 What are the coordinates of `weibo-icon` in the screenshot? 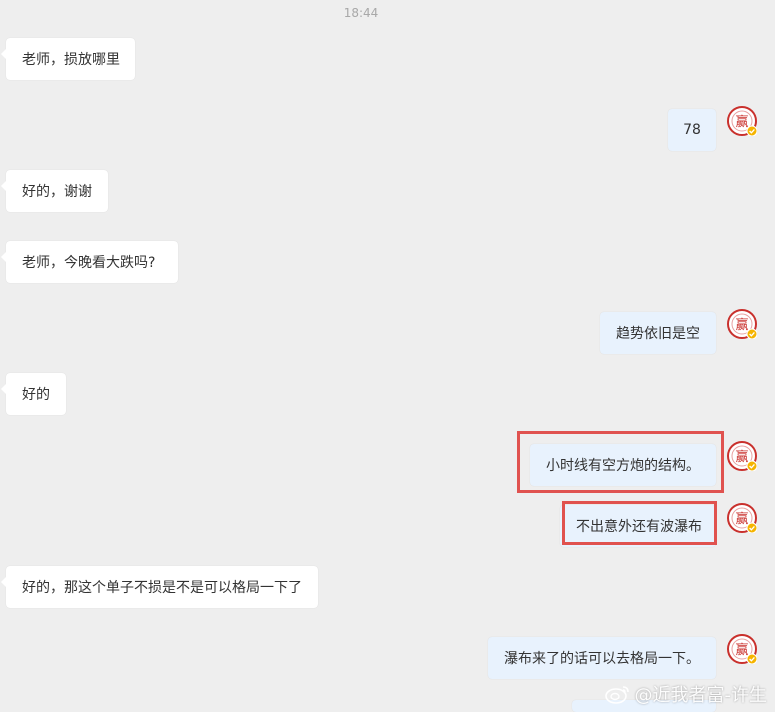 It's located at (616, 695).